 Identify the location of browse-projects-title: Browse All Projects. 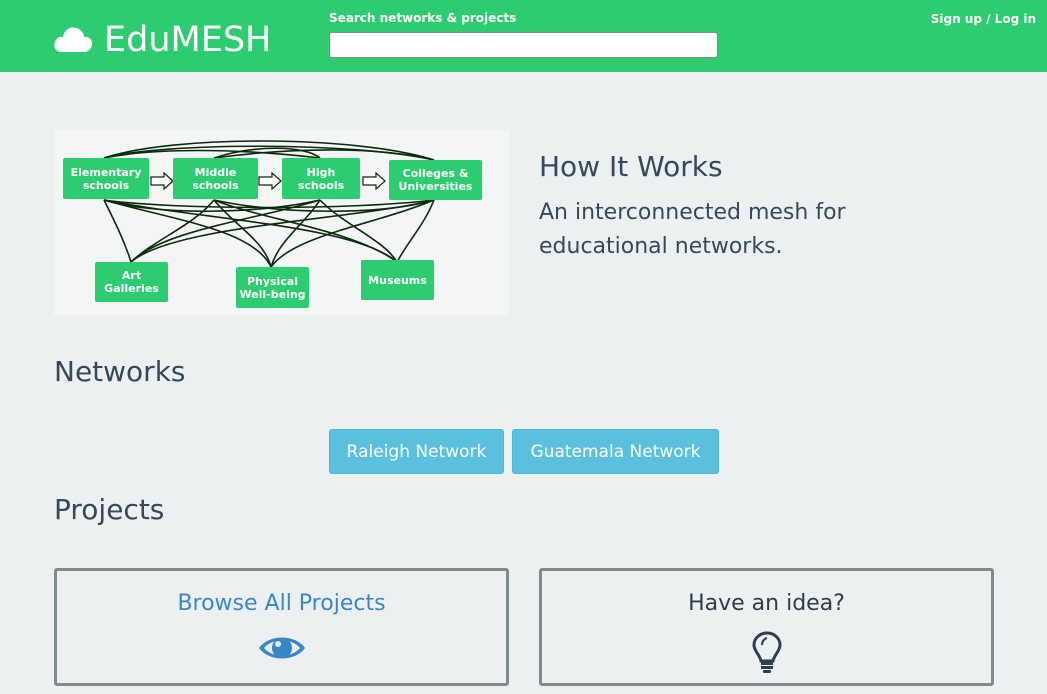
(281, 603).